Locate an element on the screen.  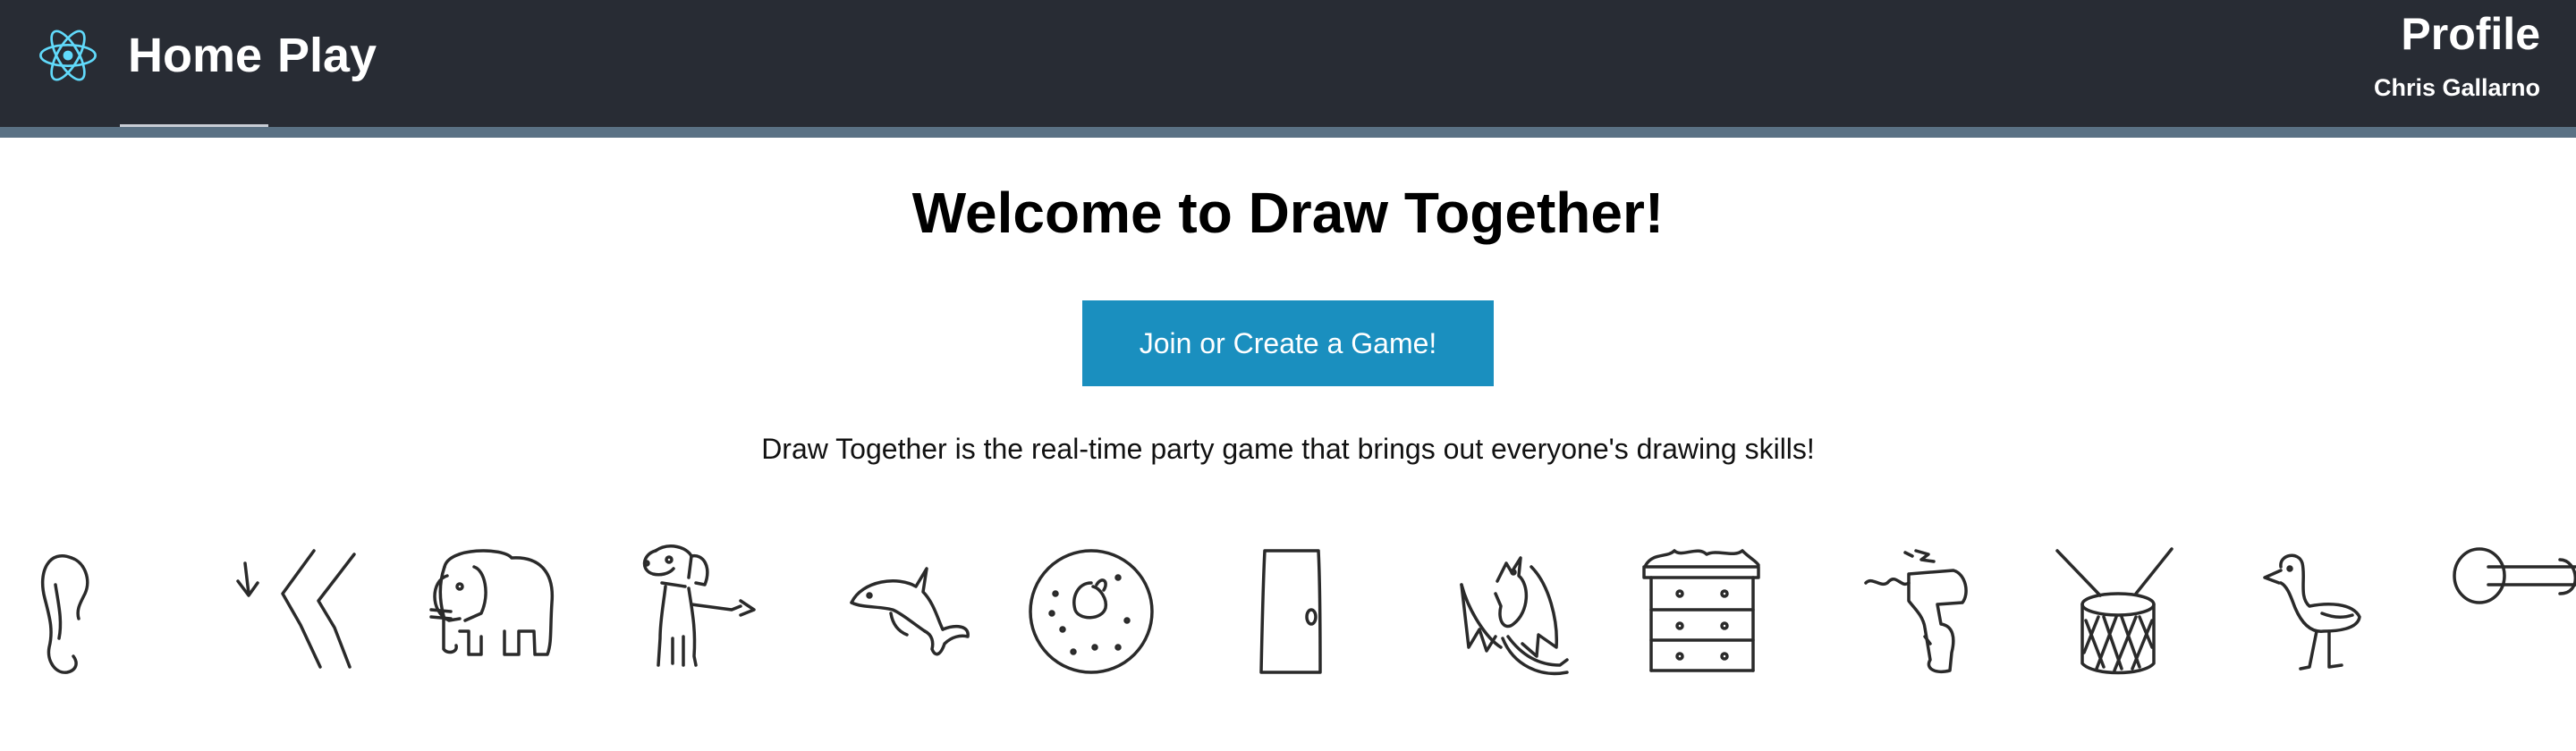
dog-doodle-icon is located at coordinates (686, 612).